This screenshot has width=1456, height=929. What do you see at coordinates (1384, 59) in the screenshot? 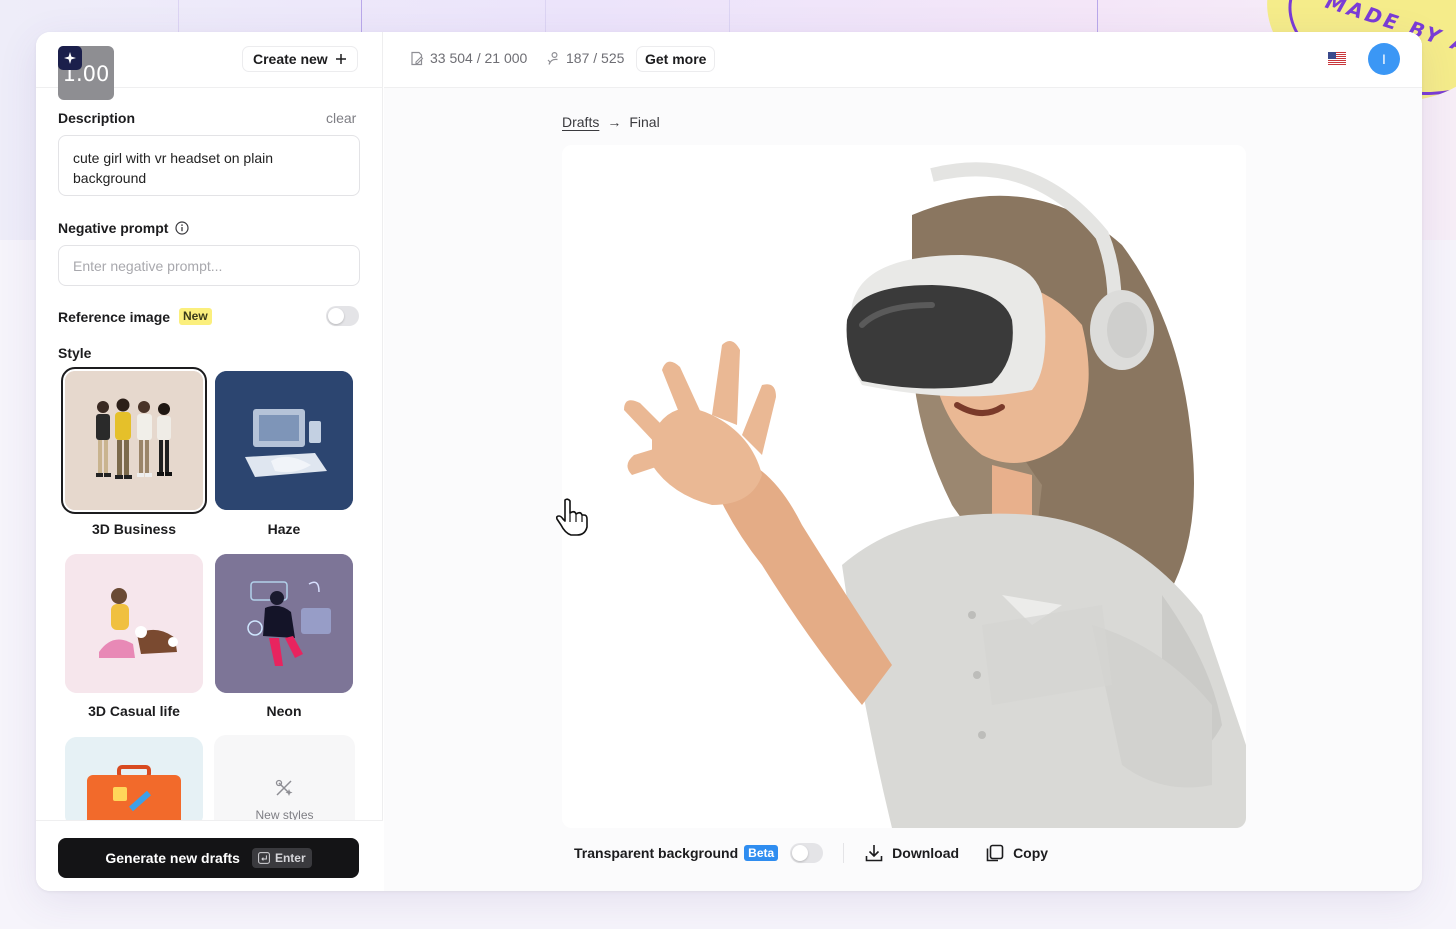
I see `user-avatar: I` at bounding box center [1384, 59].